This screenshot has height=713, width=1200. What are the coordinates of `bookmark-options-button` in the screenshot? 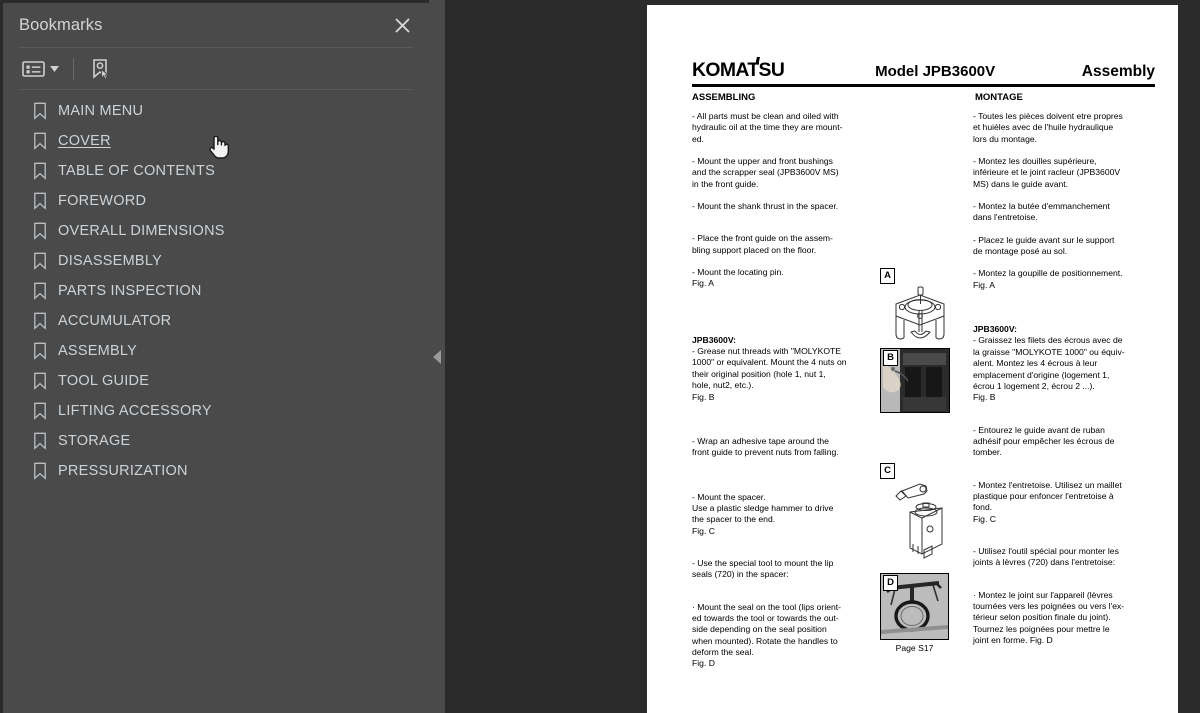 It's located at (40, 69).